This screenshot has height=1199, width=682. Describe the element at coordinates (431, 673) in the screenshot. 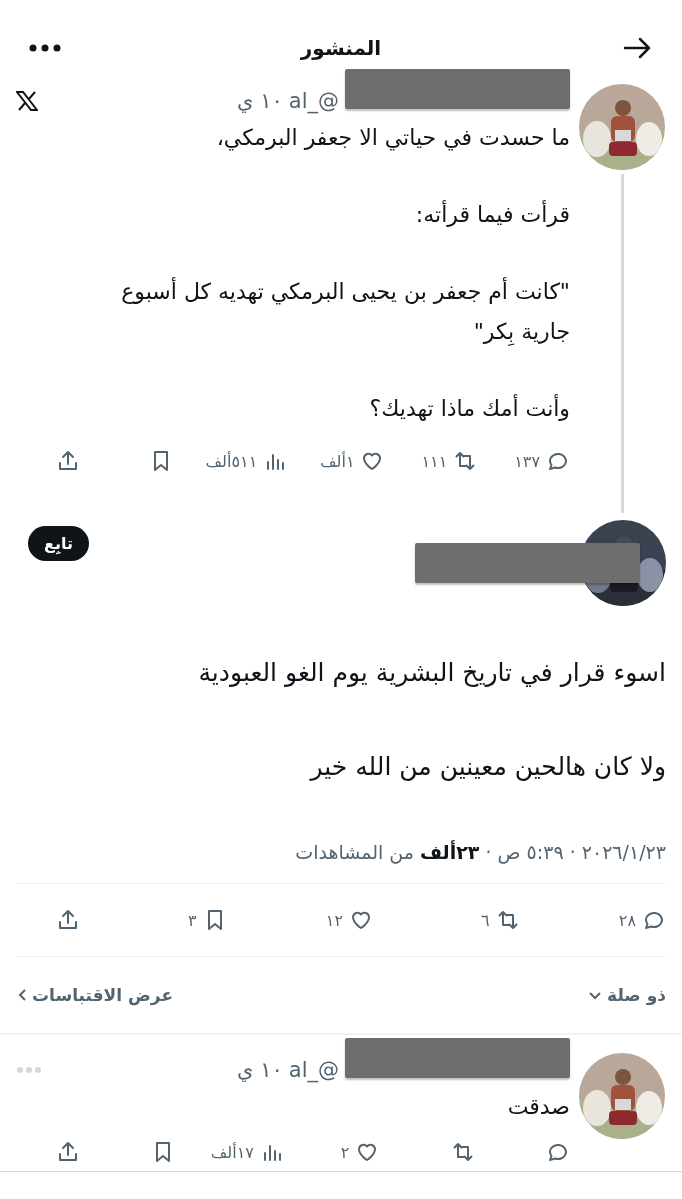

I see `post-text: اسوء قرار في تاريخ البشرية يوم الغو العبودية` at that location.